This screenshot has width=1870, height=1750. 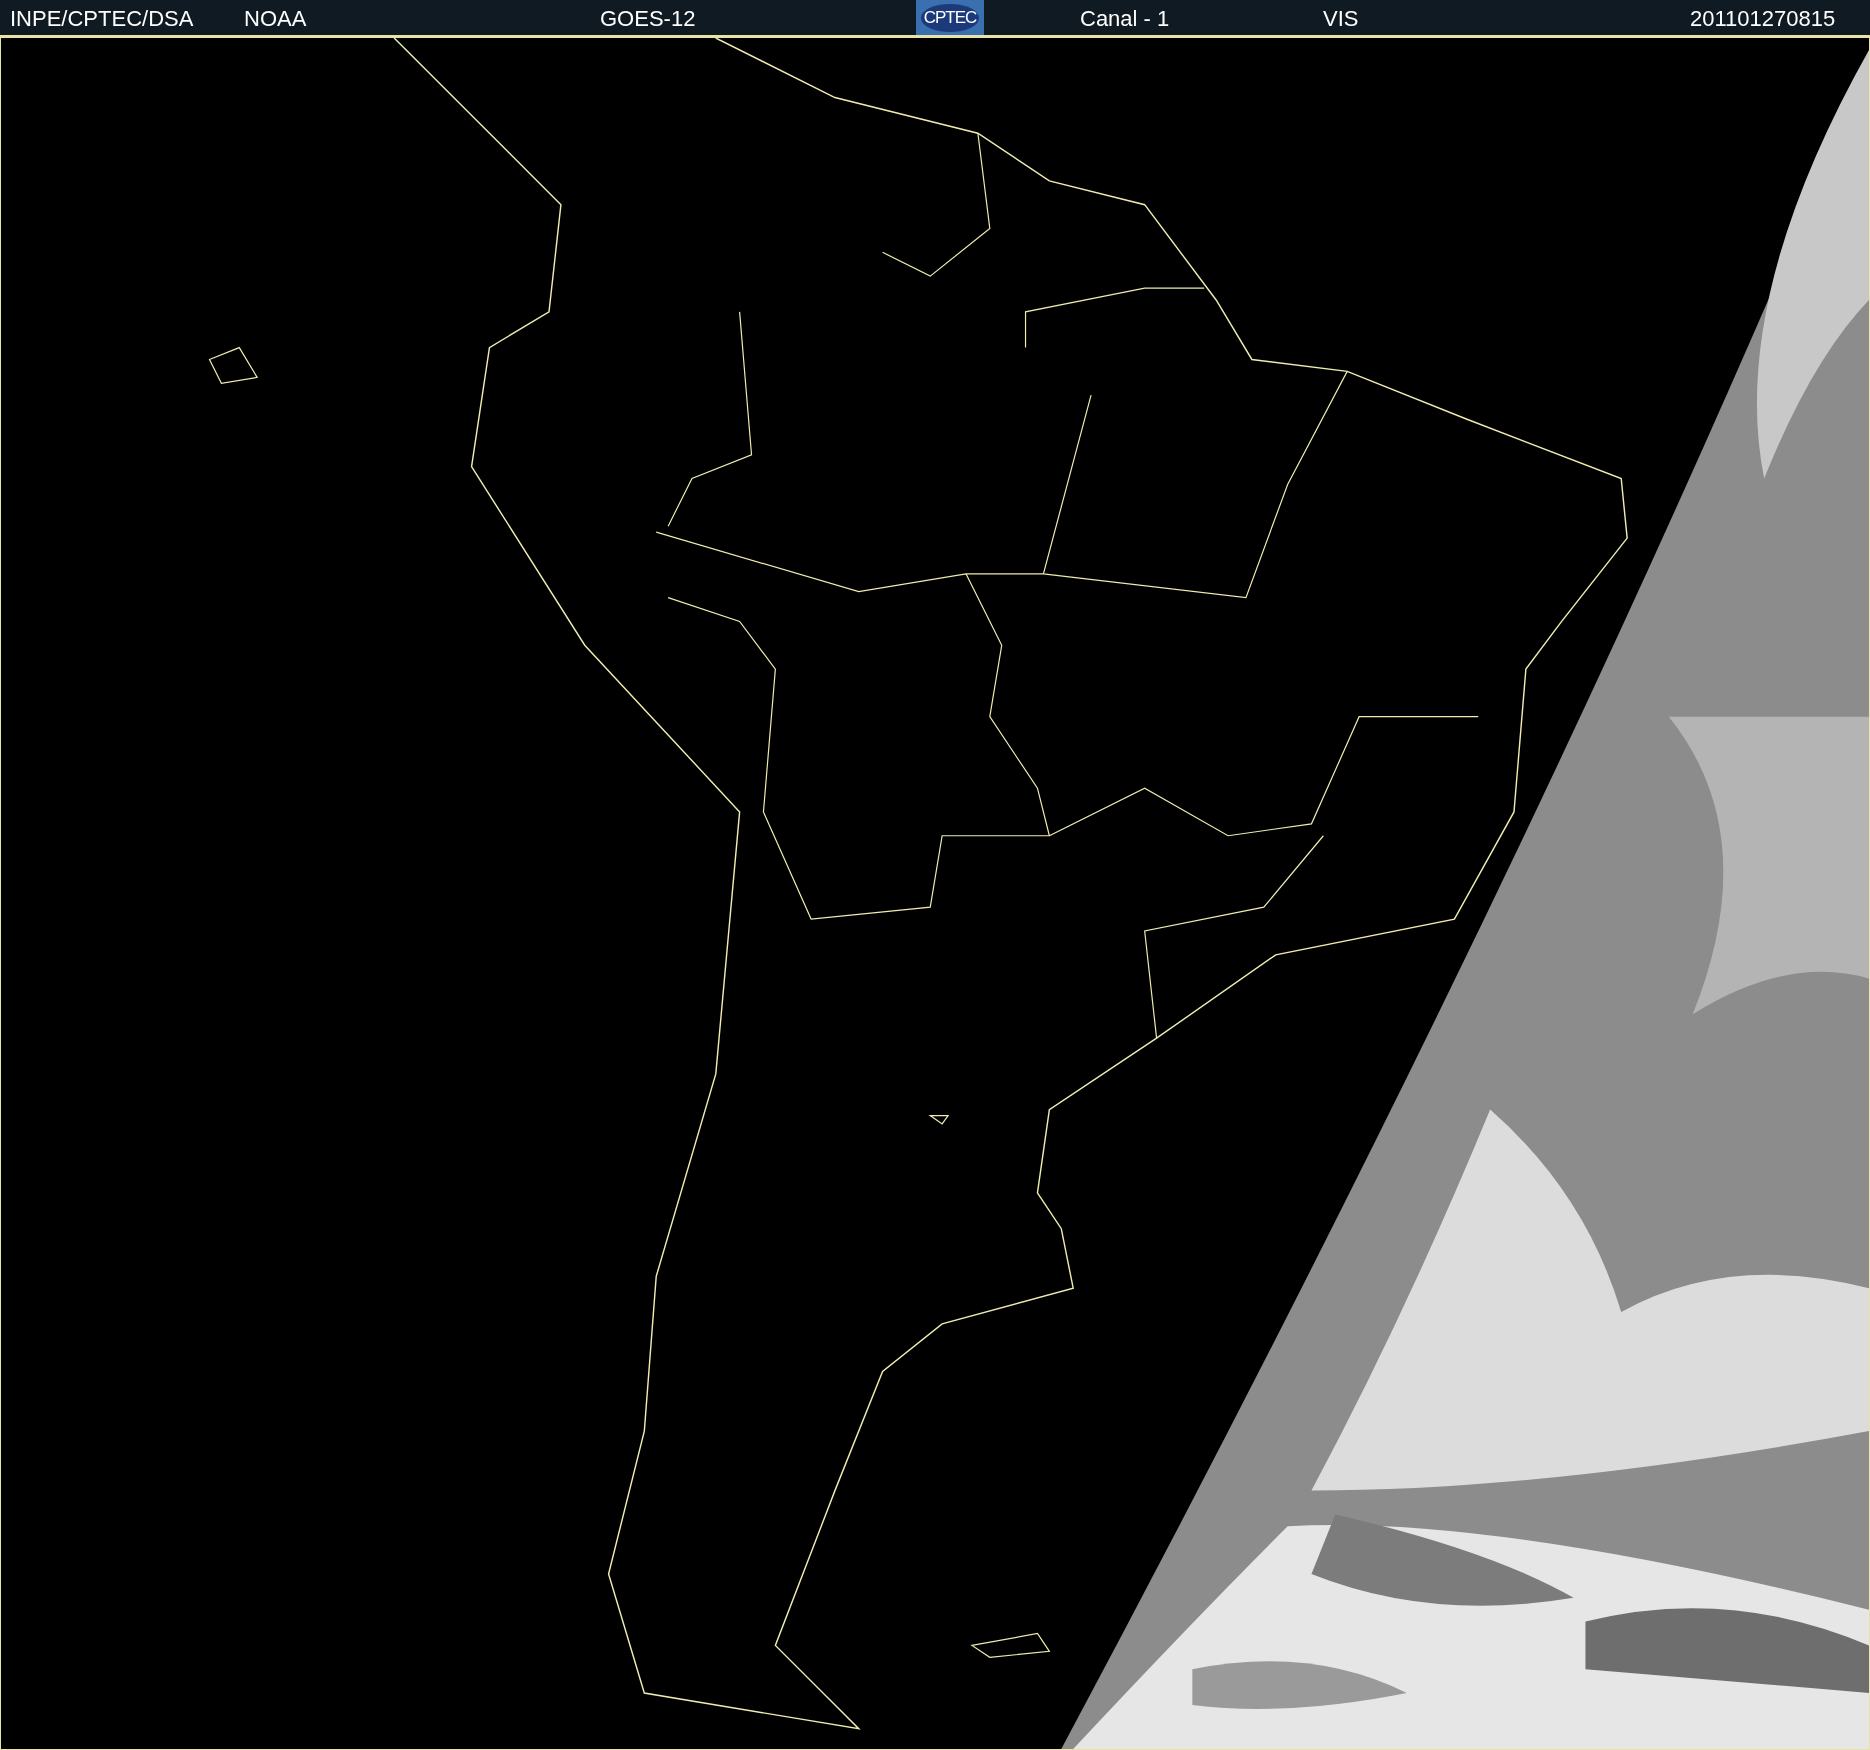 What do you see at coordinates (275, 19) in the screenshot?
I see `source-label: NOAA` at bounding box center [275, 19].